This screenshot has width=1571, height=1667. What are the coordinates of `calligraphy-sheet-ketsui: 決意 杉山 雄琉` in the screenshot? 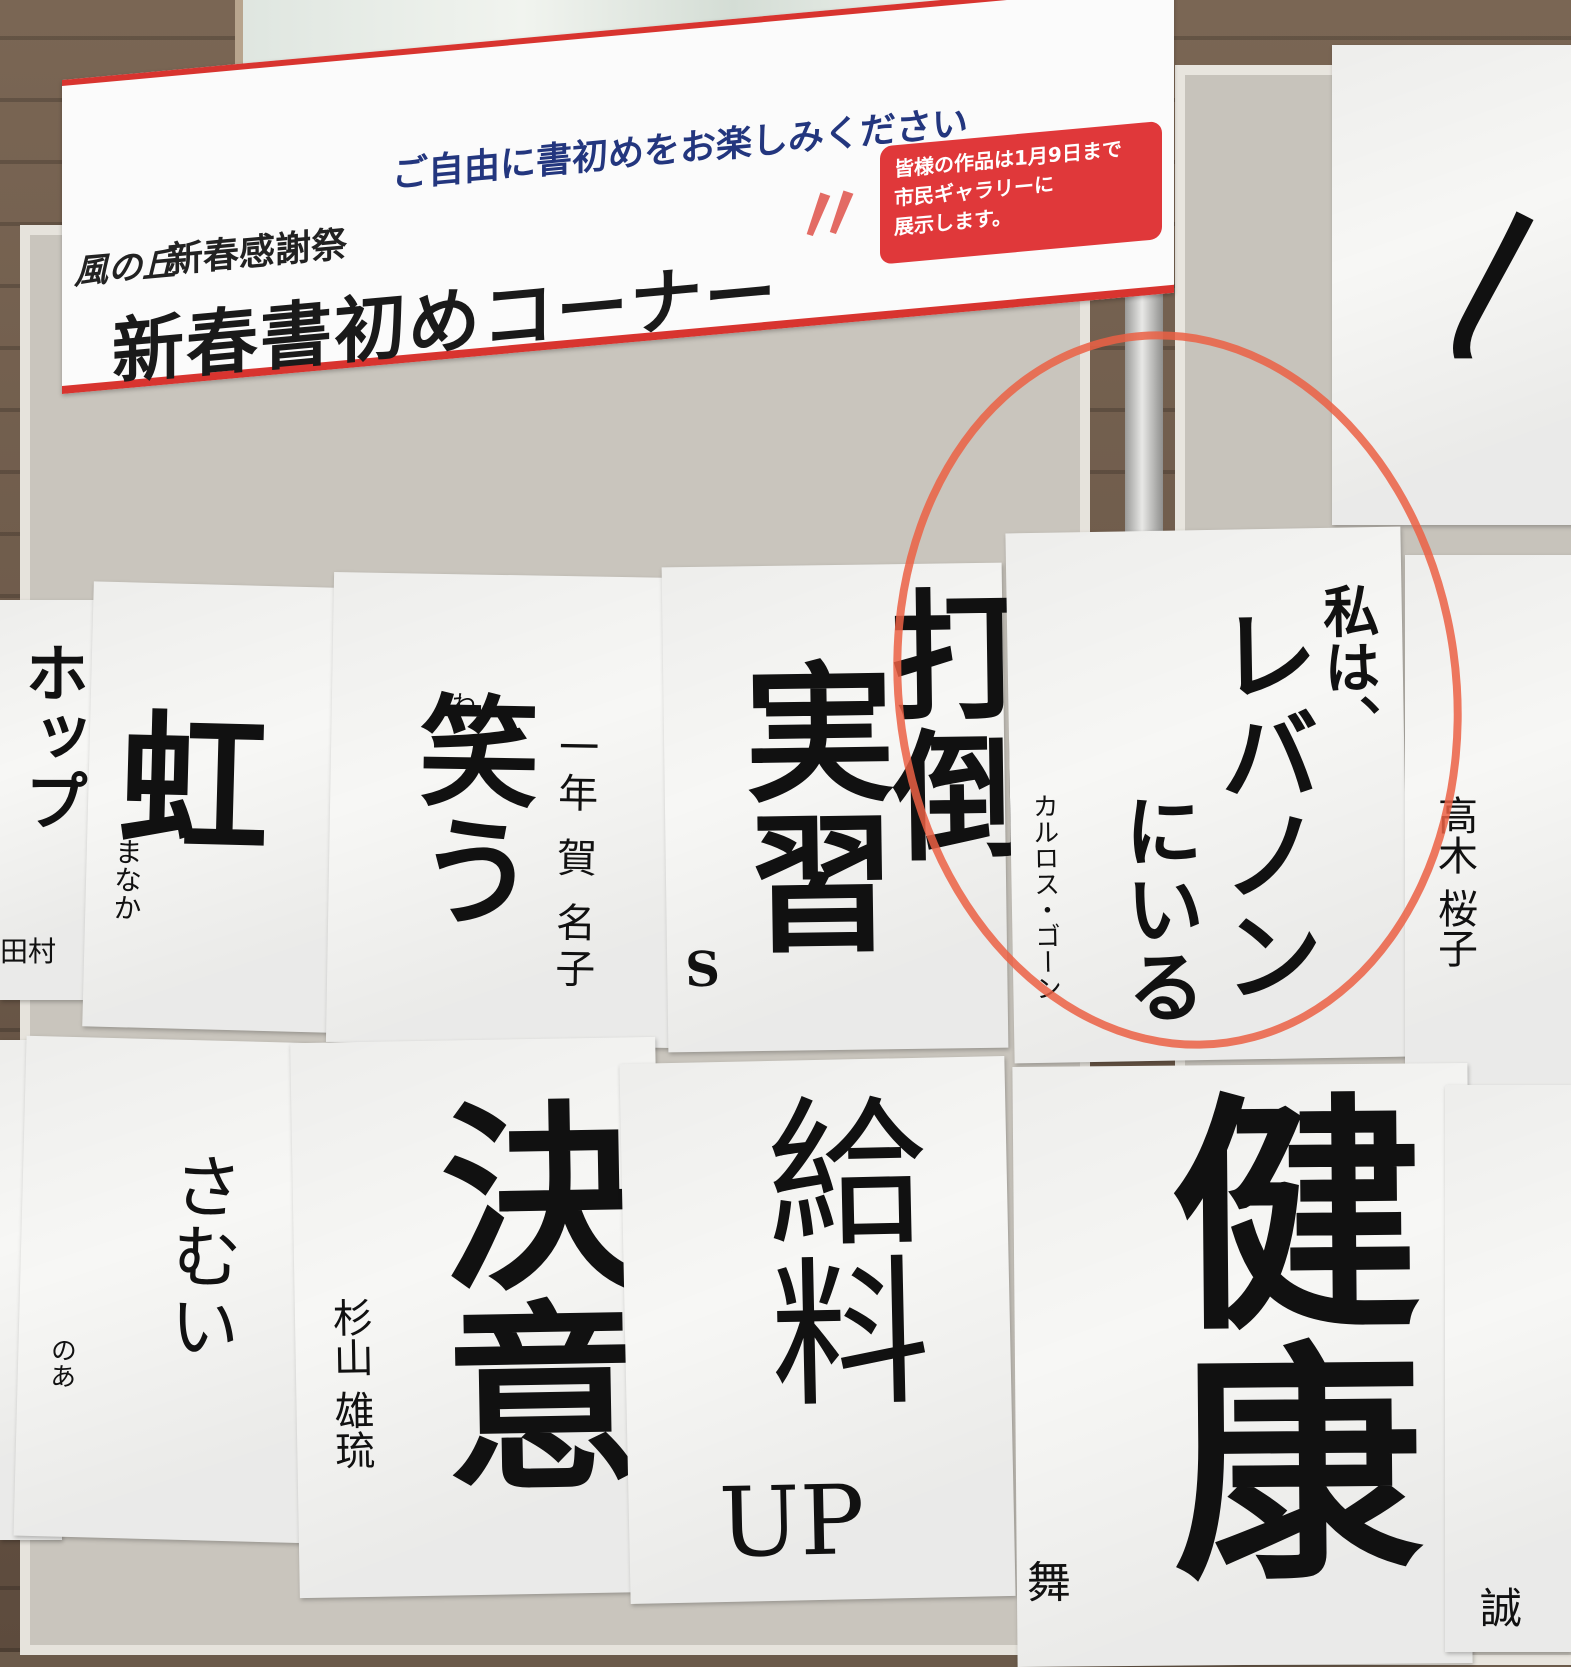 It's located at (477, 1317).